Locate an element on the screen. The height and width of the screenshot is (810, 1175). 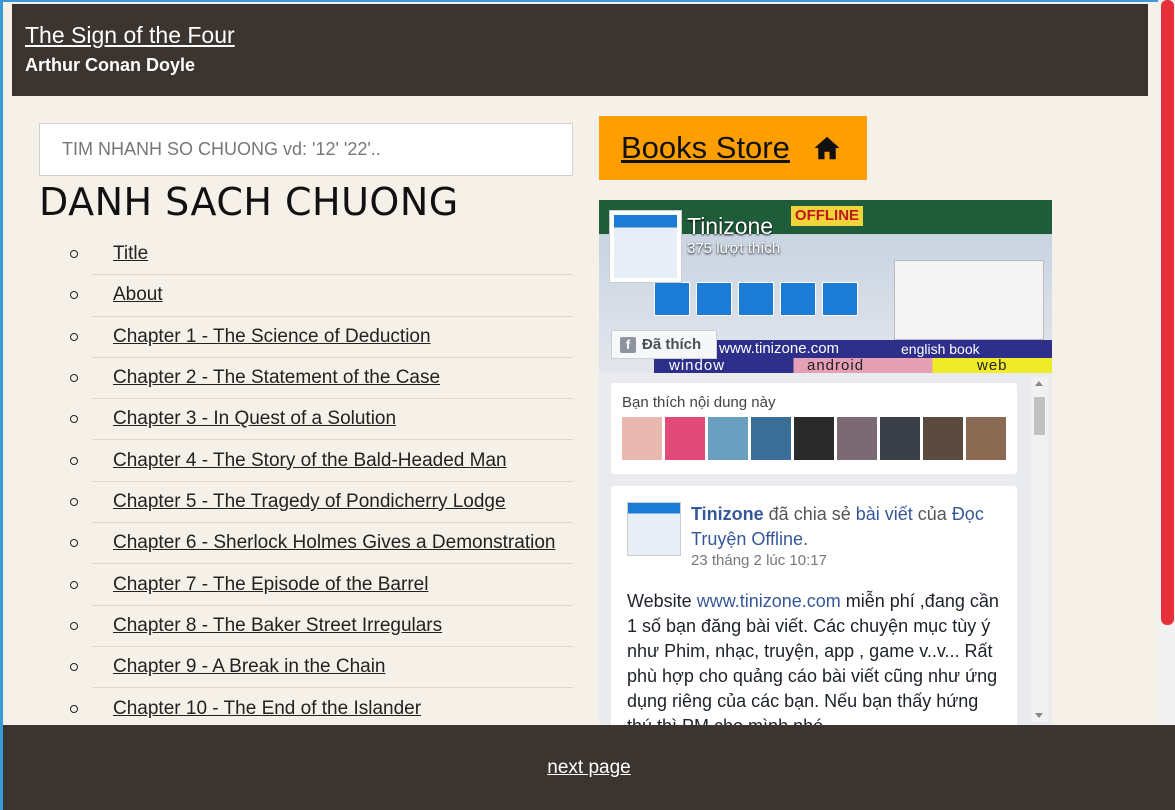
book-header: The Sign of the Four Arthur Conan Doyle is located at coordinates (580, 50).